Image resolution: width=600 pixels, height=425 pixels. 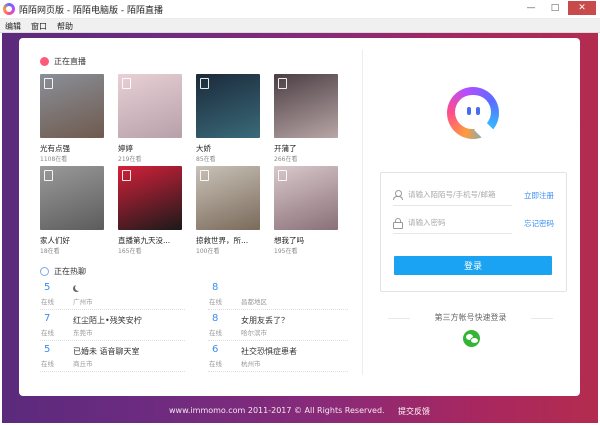 What do you see at coordinates (555, 8) in the screenshot?
I see `maximize-button: □` at bounding box center [555, 8].